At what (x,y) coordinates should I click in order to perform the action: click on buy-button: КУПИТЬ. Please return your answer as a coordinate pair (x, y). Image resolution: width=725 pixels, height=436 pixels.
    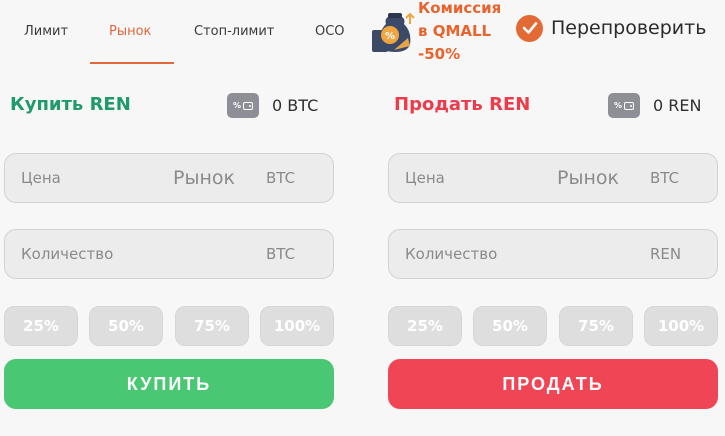
    Looking at the image, I should click on (169, 384).